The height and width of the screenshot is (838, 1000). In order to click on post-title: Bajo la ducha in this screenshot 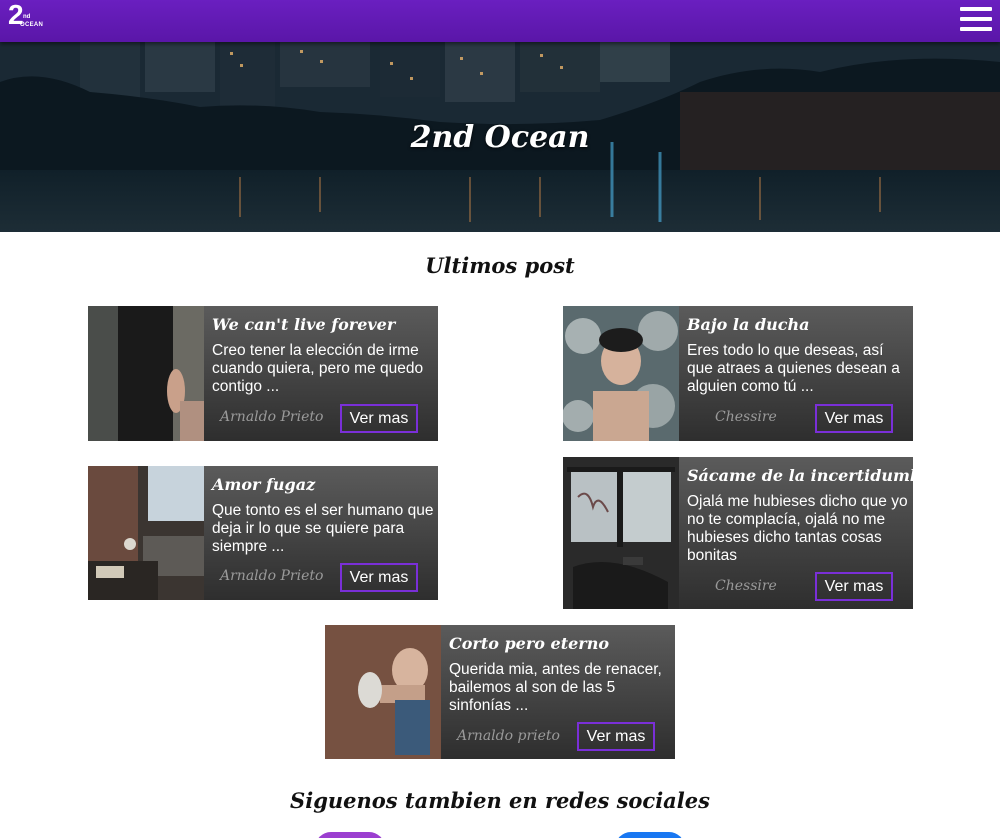, I will do `click(748, 324)`.